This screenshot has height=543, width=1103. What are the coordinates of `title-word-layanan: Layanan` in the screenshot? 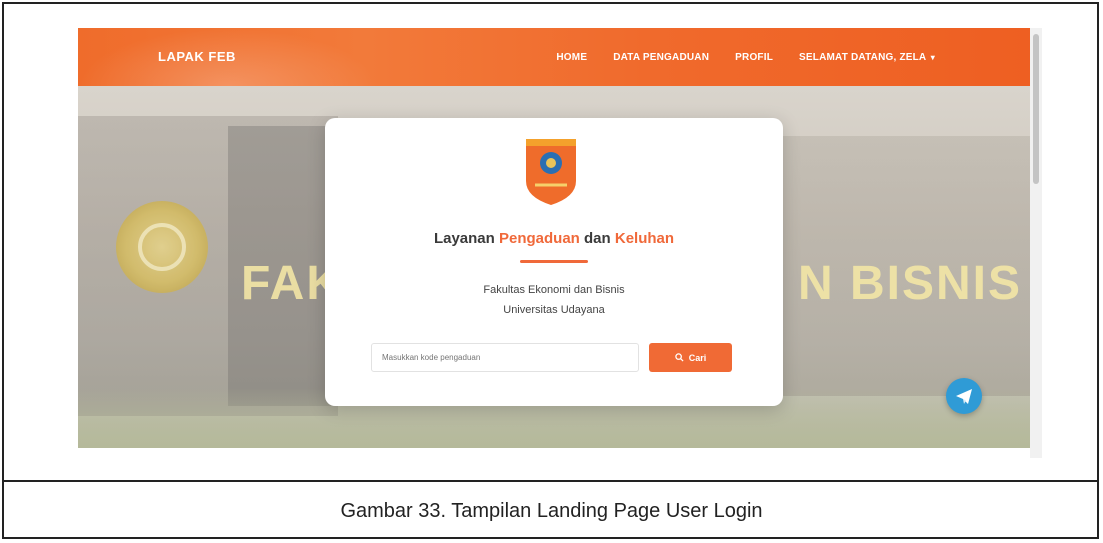 It's located at (466, 238).